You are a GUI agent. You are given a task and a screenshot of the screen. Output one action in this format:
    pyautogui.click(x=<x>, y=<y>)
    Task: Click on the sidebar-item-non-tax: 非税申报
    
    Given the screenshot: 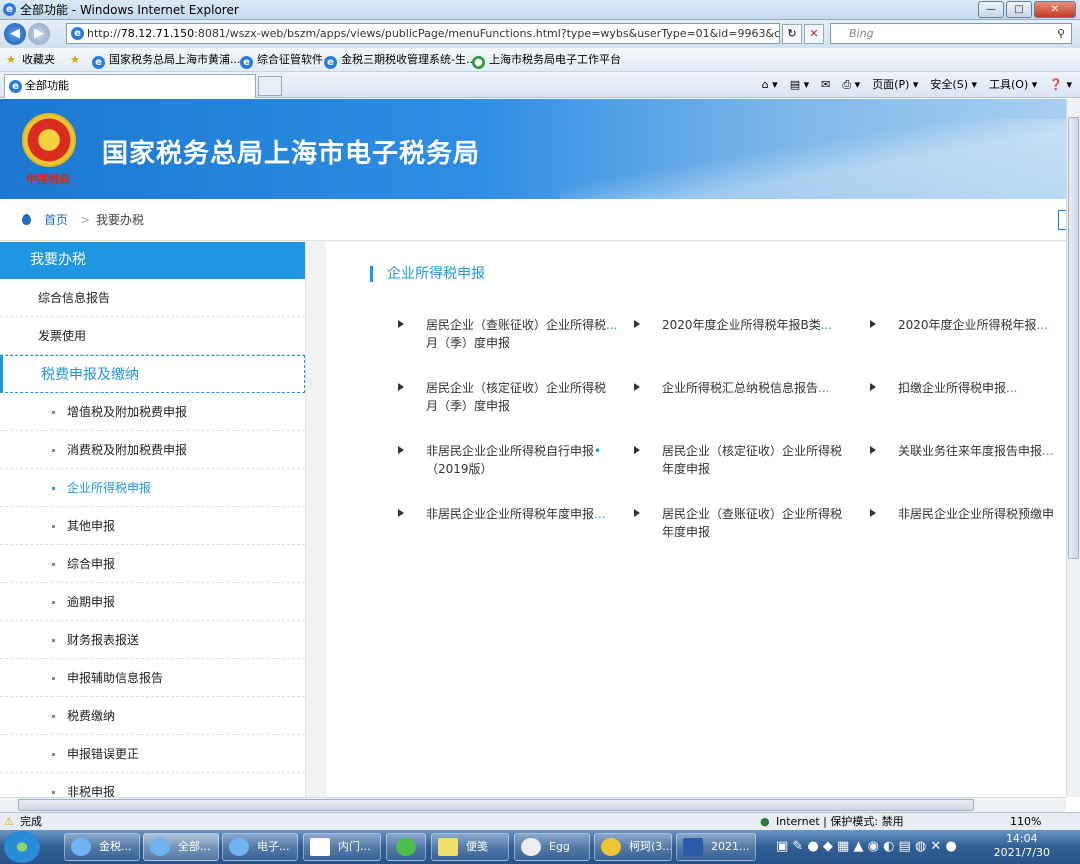 What is the action you would take?
    pyautogui.click(x=152, y=785)
    